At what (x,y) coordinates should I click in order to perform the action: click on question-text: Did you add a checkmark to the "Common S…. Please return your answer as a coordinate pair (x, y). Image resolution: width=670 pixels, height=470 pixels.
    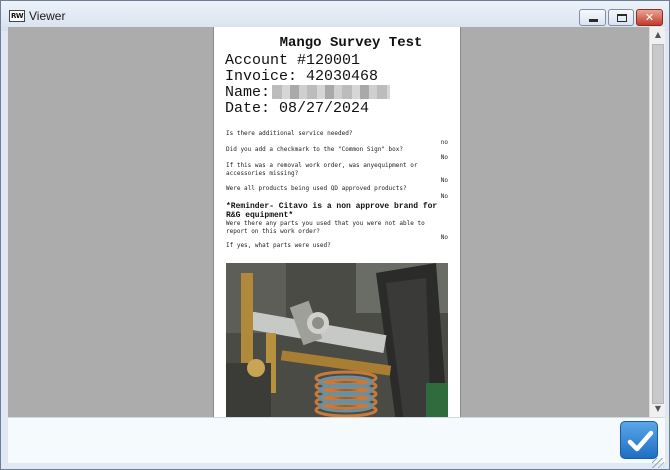
    Looking at the image, I should click on (315, 149).